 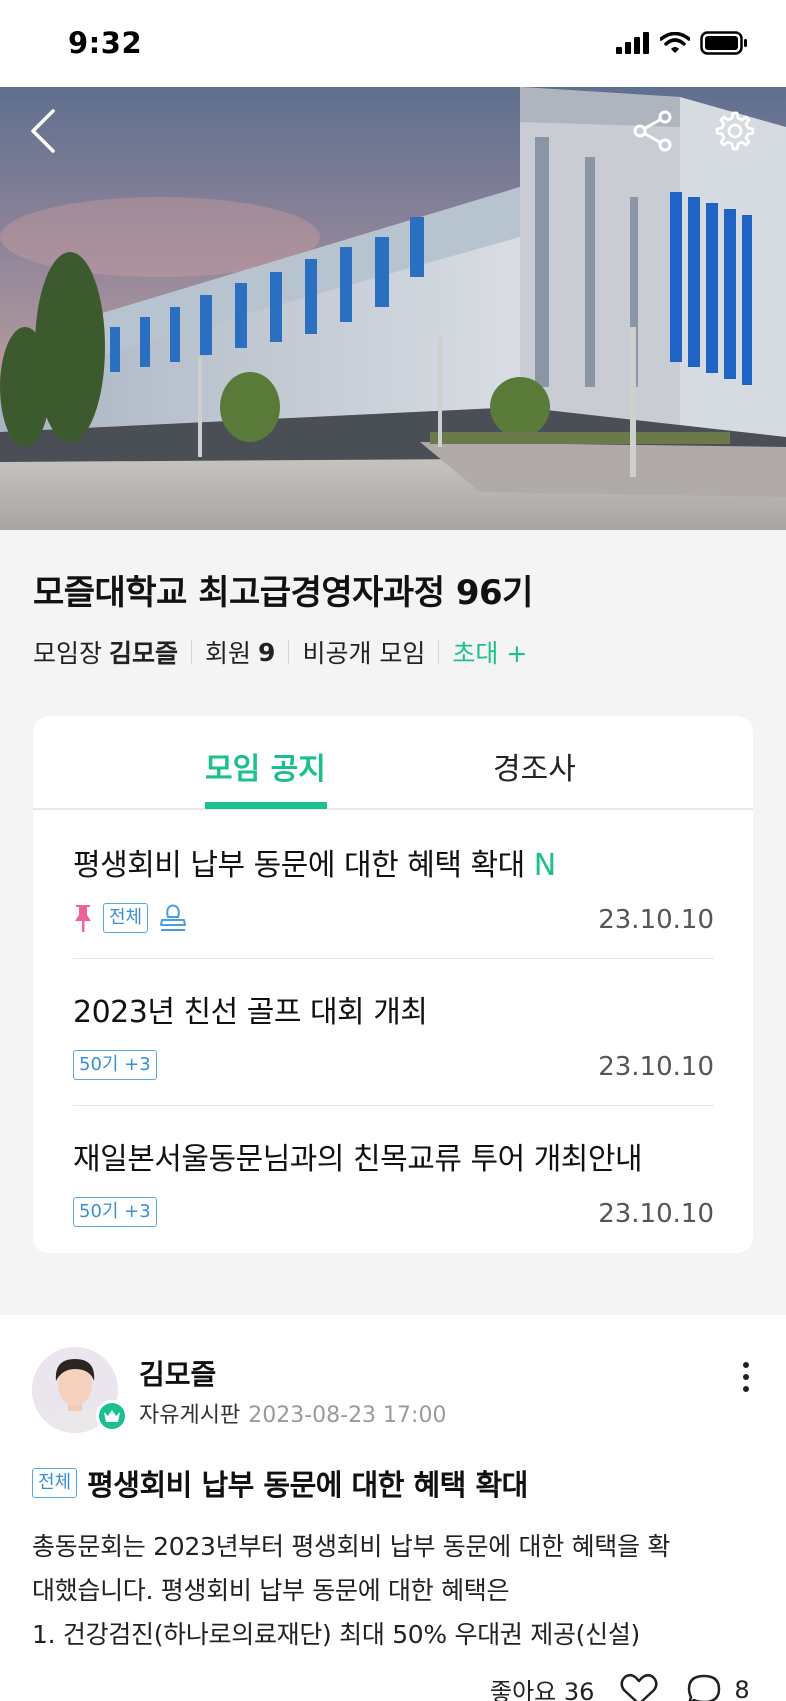 I want to click on new-badge: N, so click(x=544, y=865).